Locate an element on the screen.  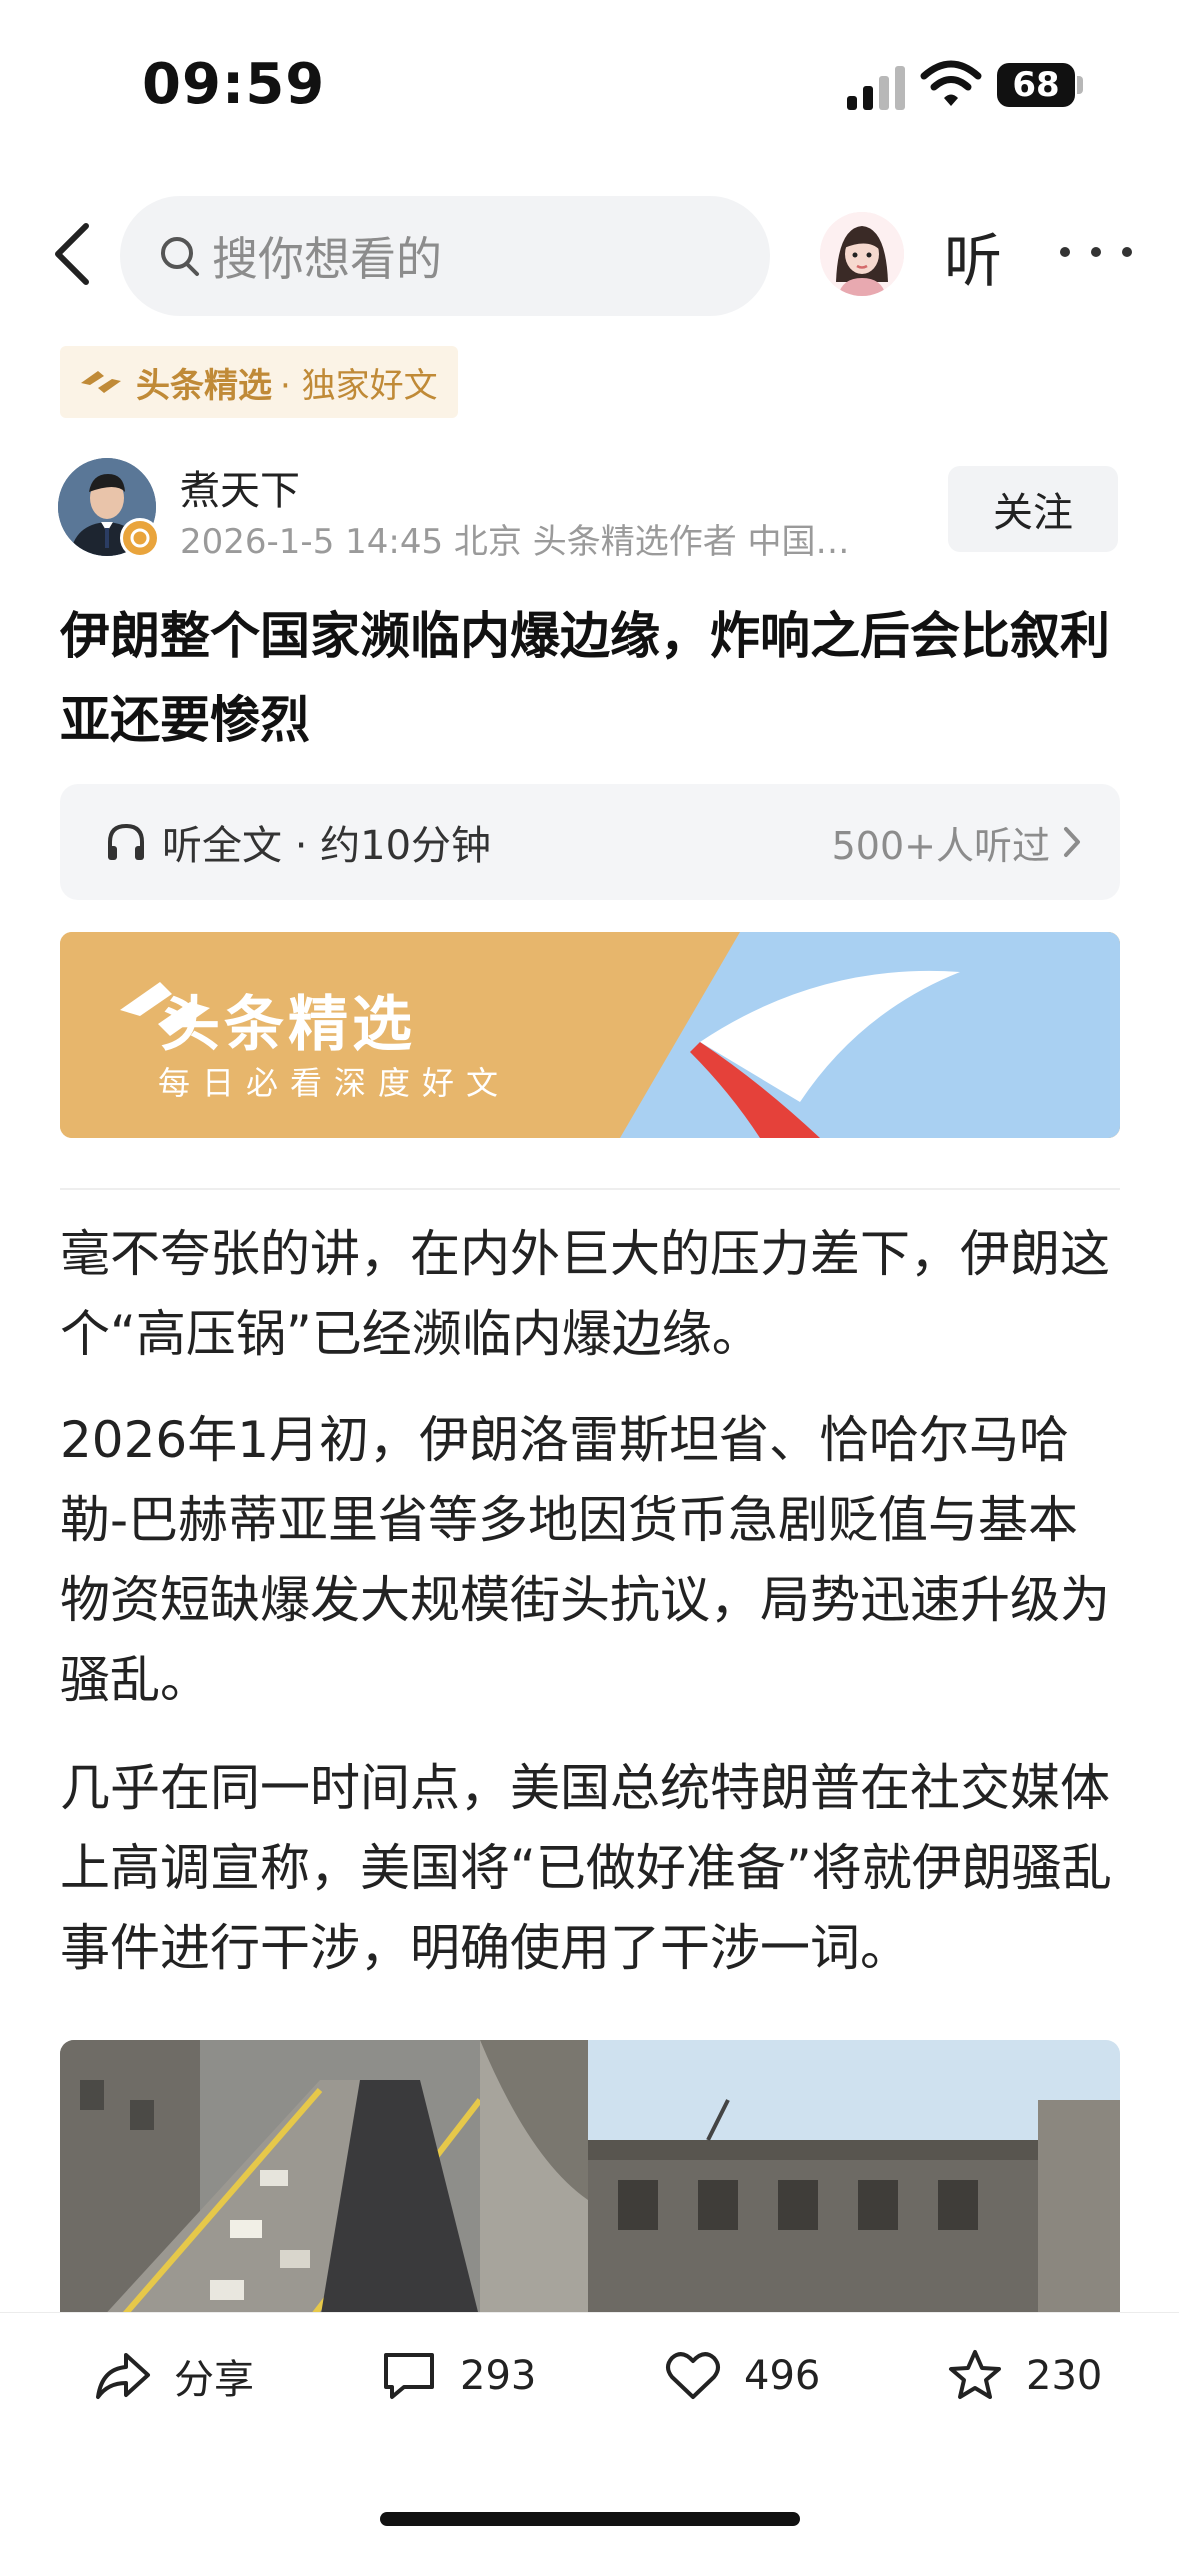
toutiao-logo-icon is located at coordinates (101, 382).